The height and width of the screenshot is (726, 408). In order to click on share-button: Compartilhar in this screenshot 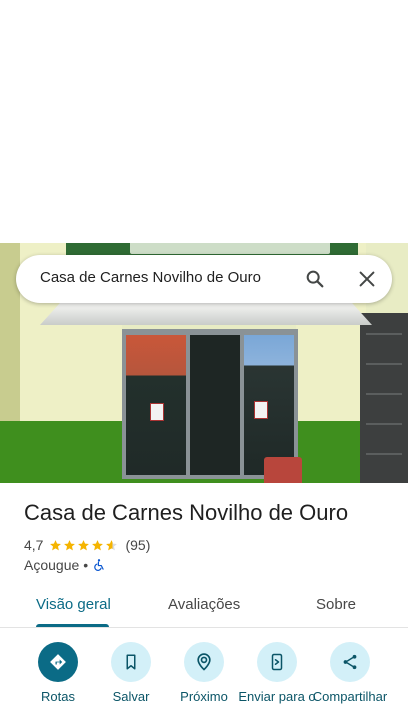, I will do `click(350, 679)`.